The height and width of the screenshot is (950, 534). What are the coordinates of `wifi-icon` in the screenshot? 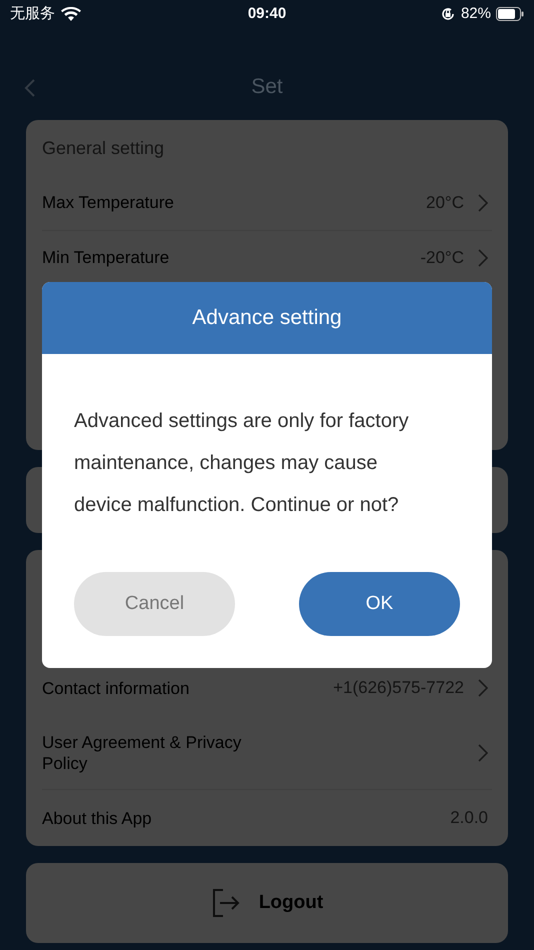 It's located at (71, 14).